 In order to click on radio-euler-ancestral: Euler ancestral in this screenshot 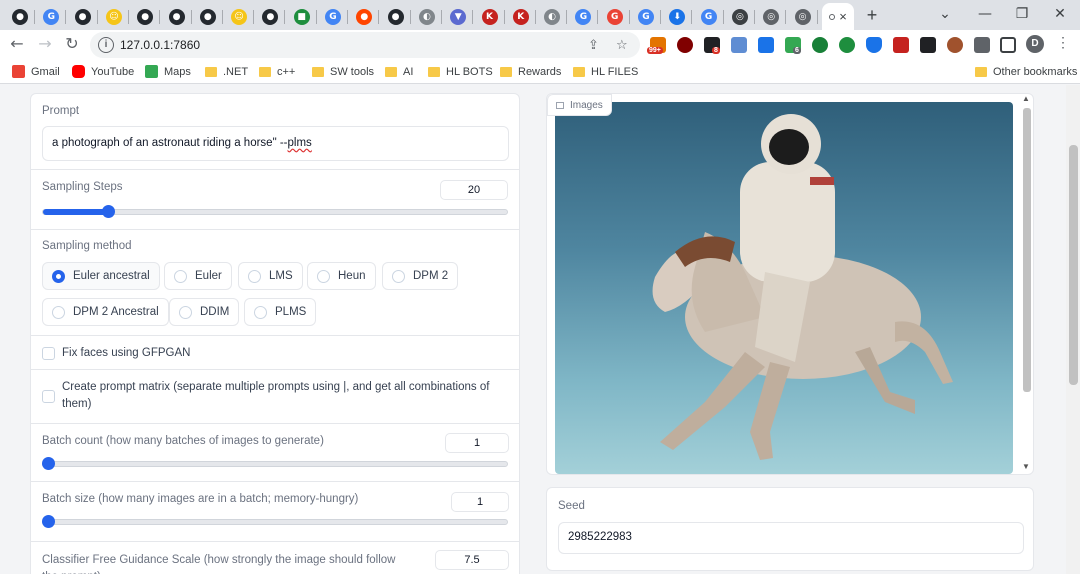, I will do `click(101, 276)`.